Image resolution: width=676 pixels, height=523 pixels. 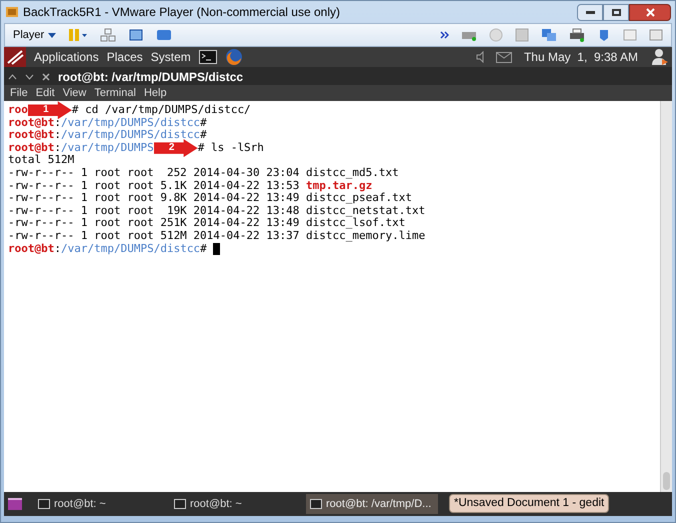 I want to click on terminal-text: -rw-r--r-- 1 root root 251K 2014-04-22 13:49 distcc_lsof.txt, so click(x=207, y=223).